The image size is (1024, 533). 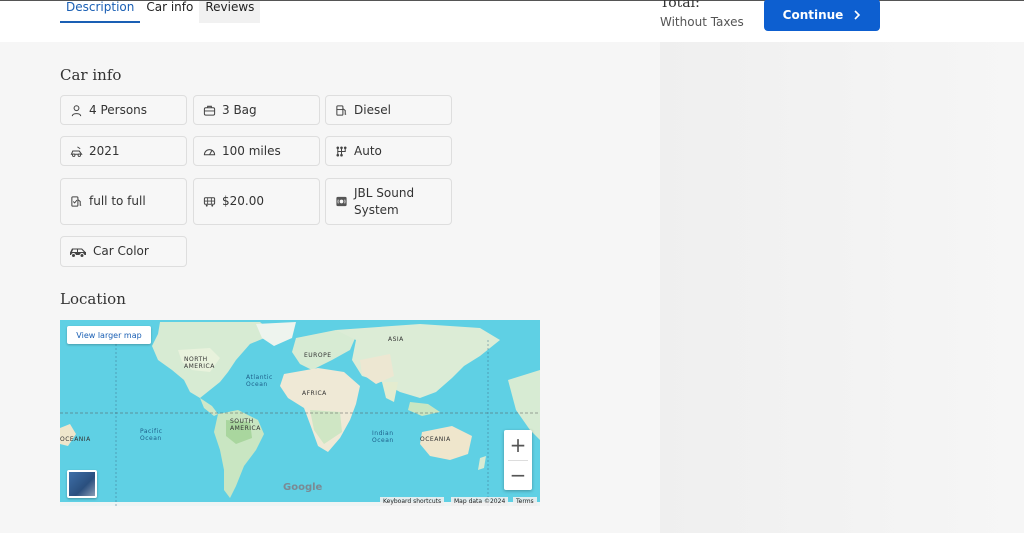 I want to click on tax-label: Without Taxes, so click(x=702, y=22).